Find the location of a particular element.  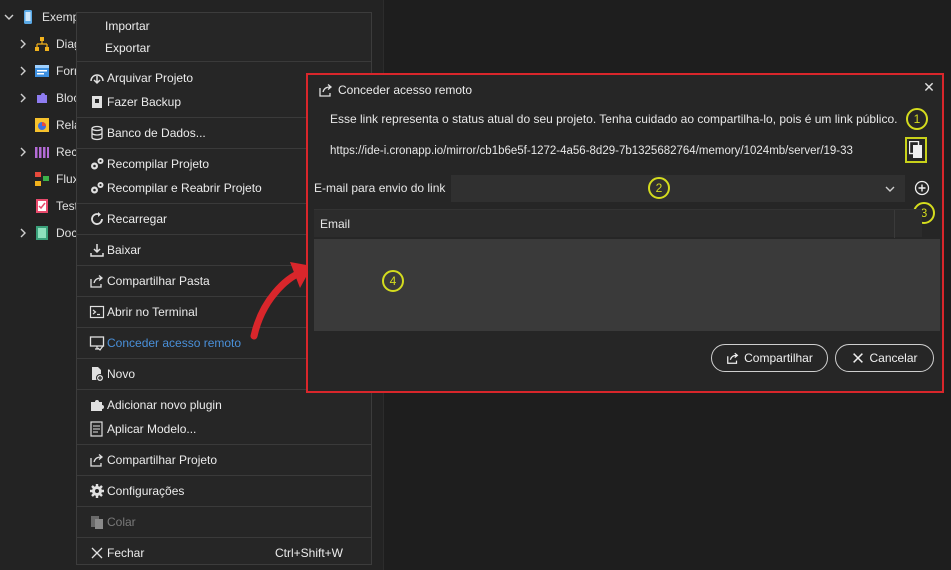

tree-item-label: Doc is located at coordinates (67, 233).